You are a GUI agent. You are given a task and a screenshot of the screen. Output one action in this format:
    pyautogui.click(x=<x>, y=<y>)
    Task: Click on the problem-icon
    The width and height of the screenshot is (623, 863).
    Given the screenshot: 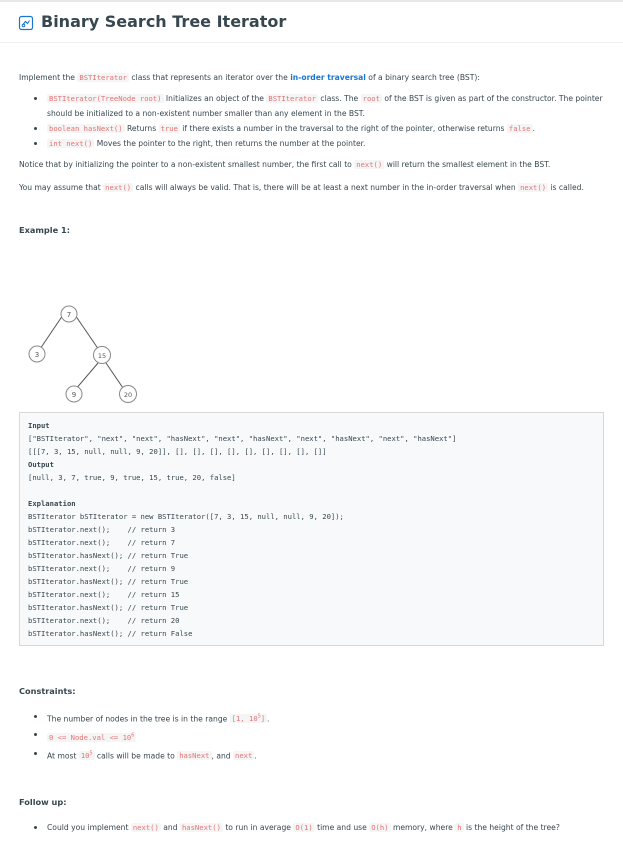 What is the action you would take?
    pyautogui.click(x=26, y=23)
    